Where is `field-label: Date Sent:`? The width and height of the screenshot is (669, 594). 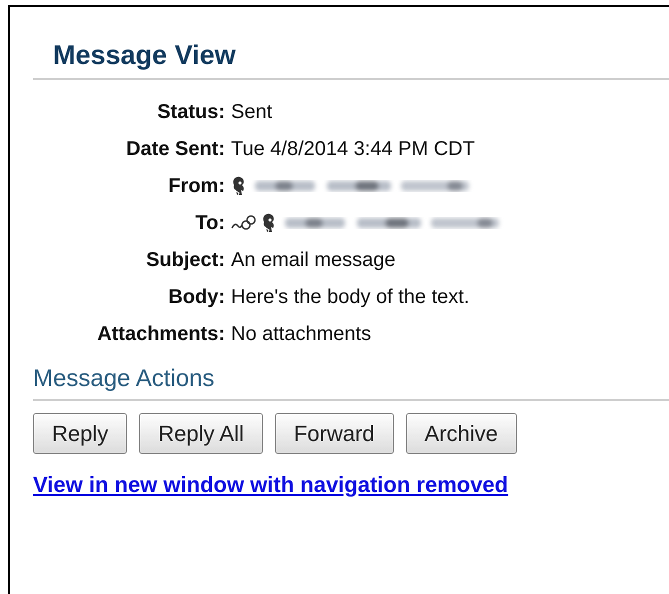
field-label: Date Sent: is located at coordinates (175, 149).